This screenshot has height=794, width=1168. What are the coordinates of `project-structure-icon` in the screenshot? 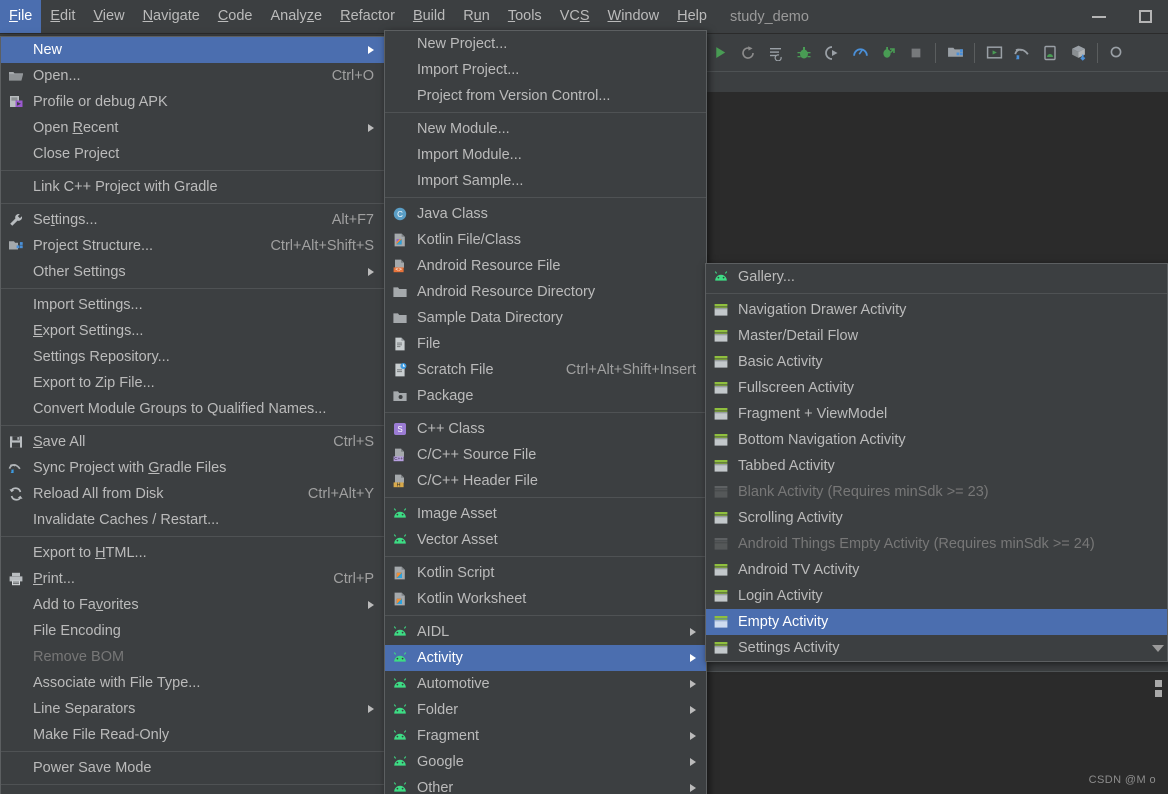 It's located at (955, 53).